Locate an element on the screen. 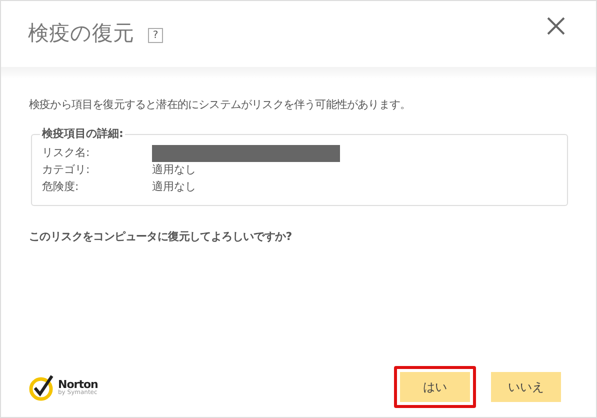 This screenshot has width=597, height=418. detail-label: 危険度: is located at coordinates (61, 186).